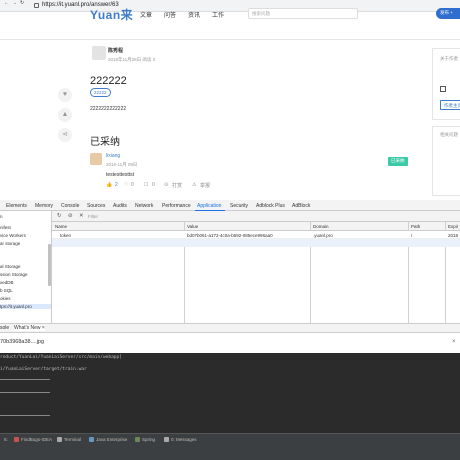 The width and height of the screenshot is (460, 460). What do you see at coordinates (323, 235) in the screenshot?
I see `cookie-domain: .yuanl.pro` at bounding box center [323, 235].